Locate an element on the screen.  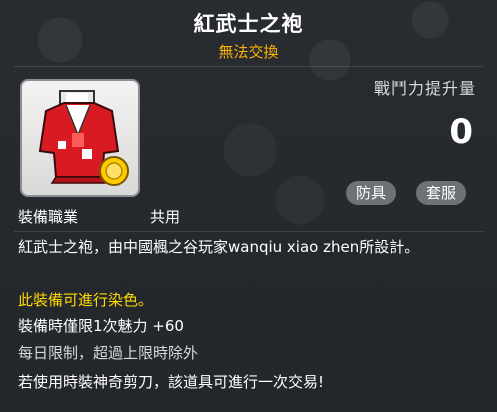
limit-note: 裝備時僅限1次魅力 +60 is located at coordinates (101, 326).